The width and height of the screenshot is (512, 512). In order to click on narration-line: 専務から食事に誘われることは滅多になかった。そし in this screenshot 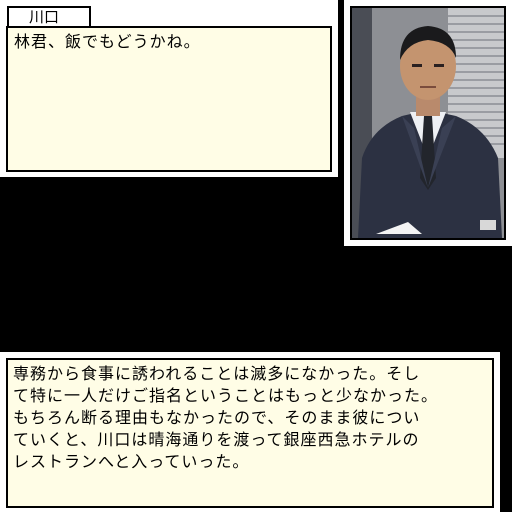, I will do `click(217, 373)`.